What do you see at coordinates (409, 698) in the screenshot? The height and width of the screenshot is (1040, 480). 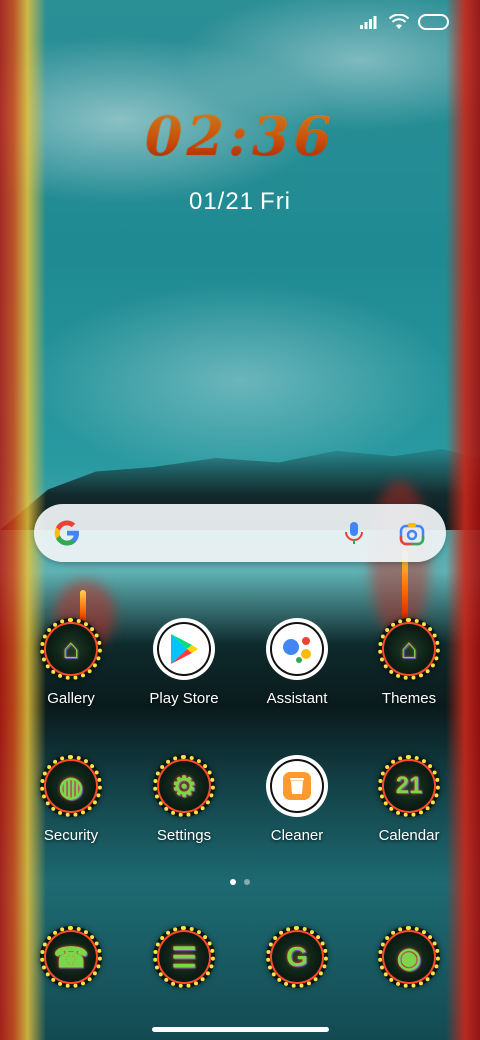 I see `app-label: Themes` at bounding box center [409, 698].